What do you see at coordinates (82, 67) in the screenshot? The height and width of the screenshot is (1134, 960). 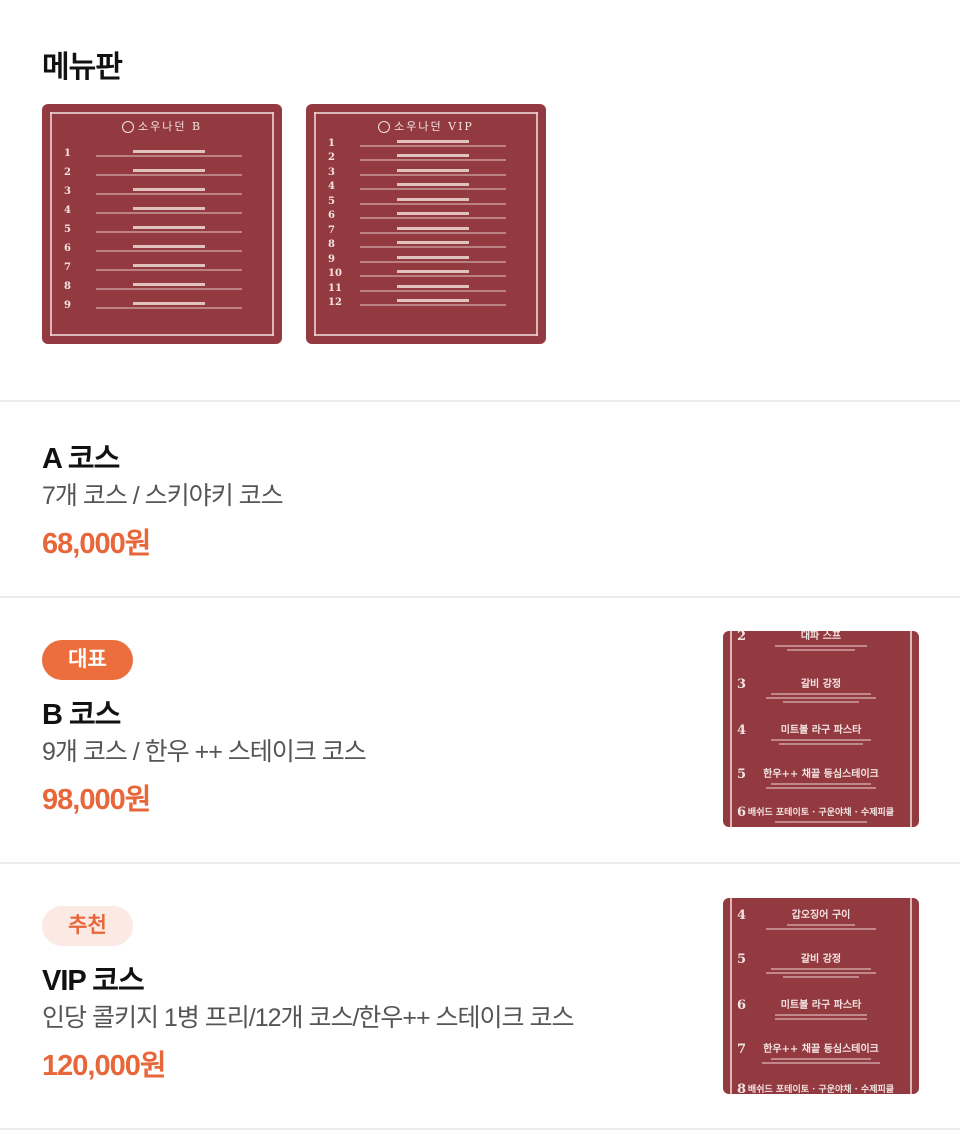 I see `menu-board-title: 메뉴판` at bounding box center [82, 67].